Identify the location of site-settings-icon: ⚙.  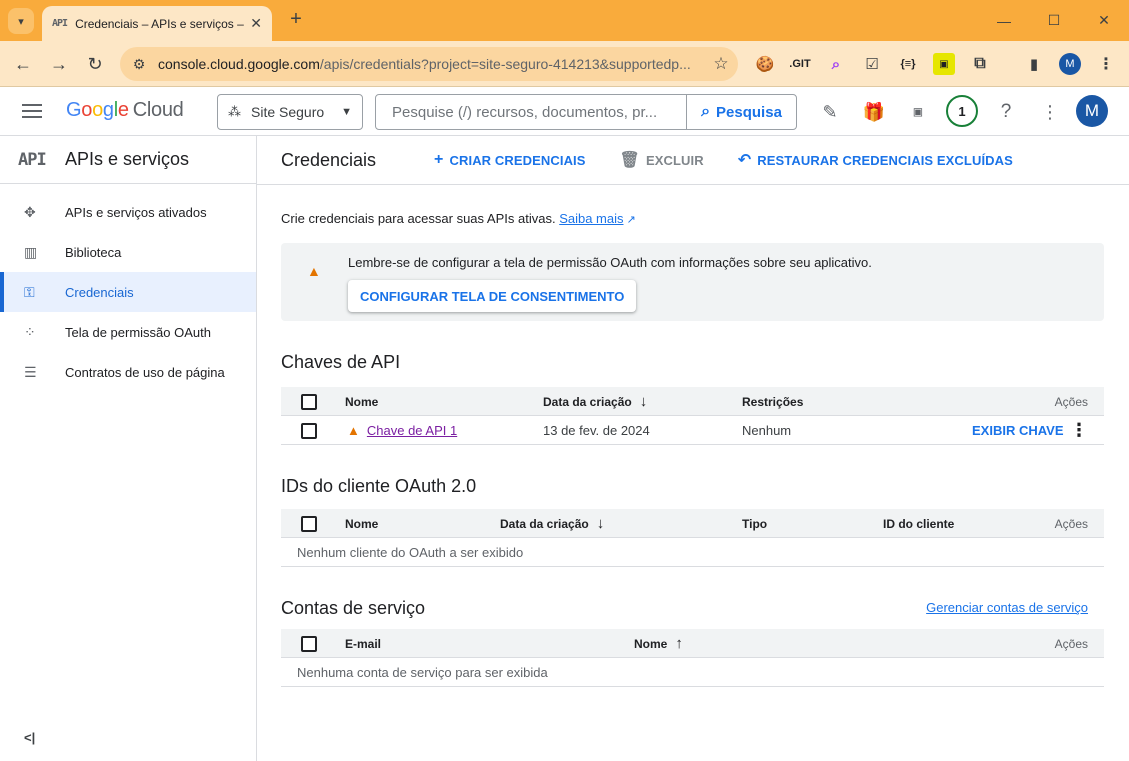
(139, 64).